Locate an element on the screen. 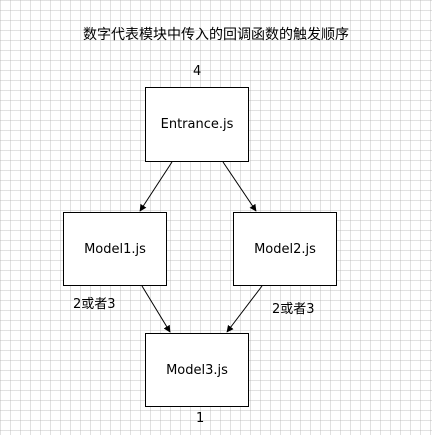 The width and height of the screenshot is (432, 435). entrance-node: Entrance.js is located at coordinates (197, 124).